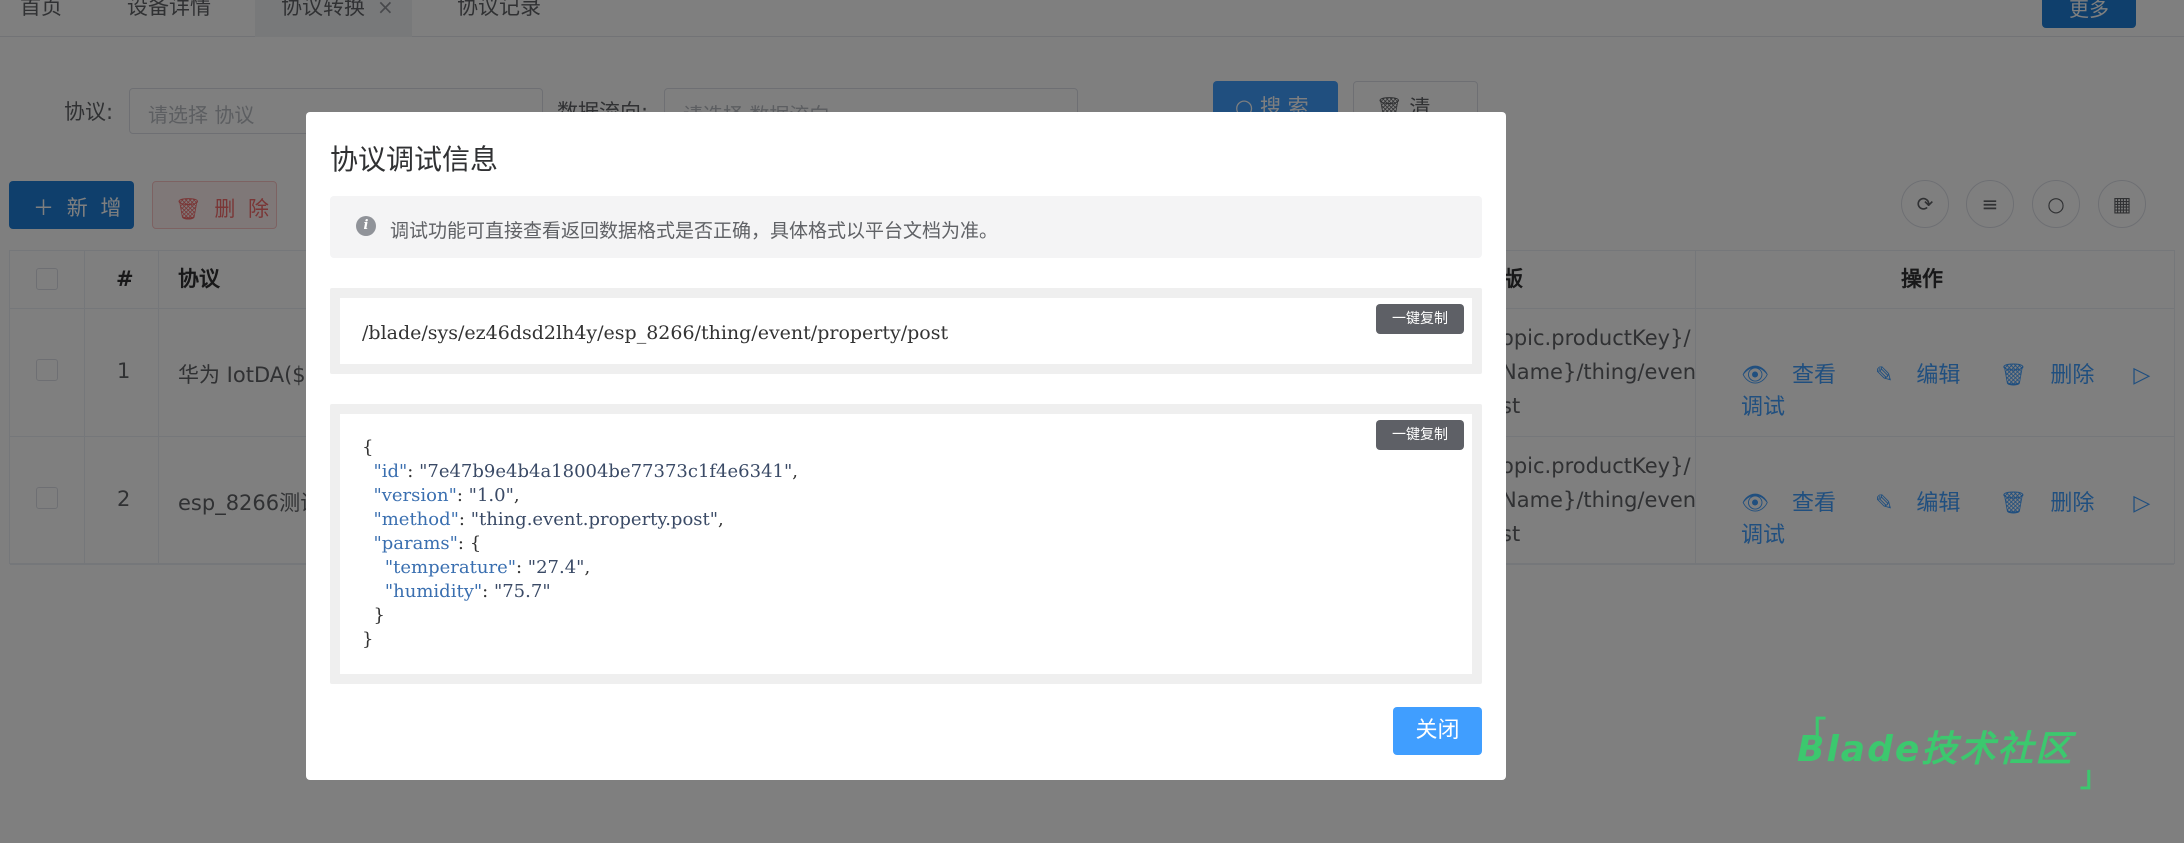  I want to click on alert-text: 调试功能可直接查看返回数据格式是否正确，具体格式以平台文档为准。, so click(694, 231).